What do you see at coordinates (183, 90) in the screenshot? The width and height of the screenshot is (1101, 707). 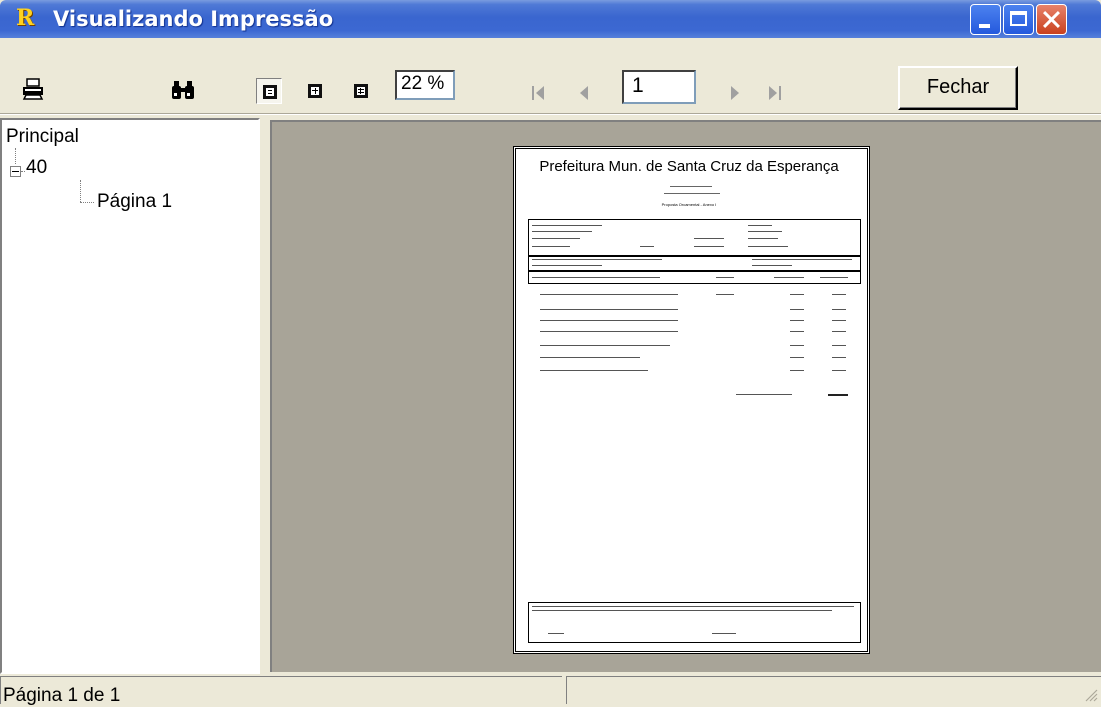 I see `binoculars-icon` at bounding box center [183, 90].